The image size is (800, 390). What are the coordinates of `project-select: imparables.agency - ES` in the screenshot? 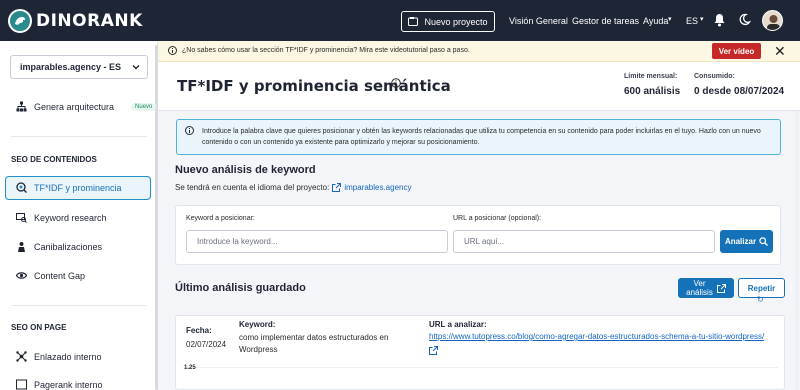 It's located at (79, 67).